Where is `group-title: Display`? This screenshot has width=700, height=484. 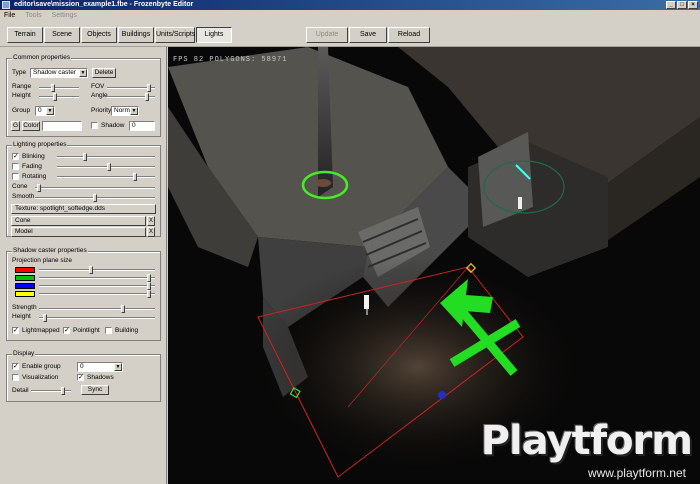 group-title: Display is located at coordinates (24, 353).